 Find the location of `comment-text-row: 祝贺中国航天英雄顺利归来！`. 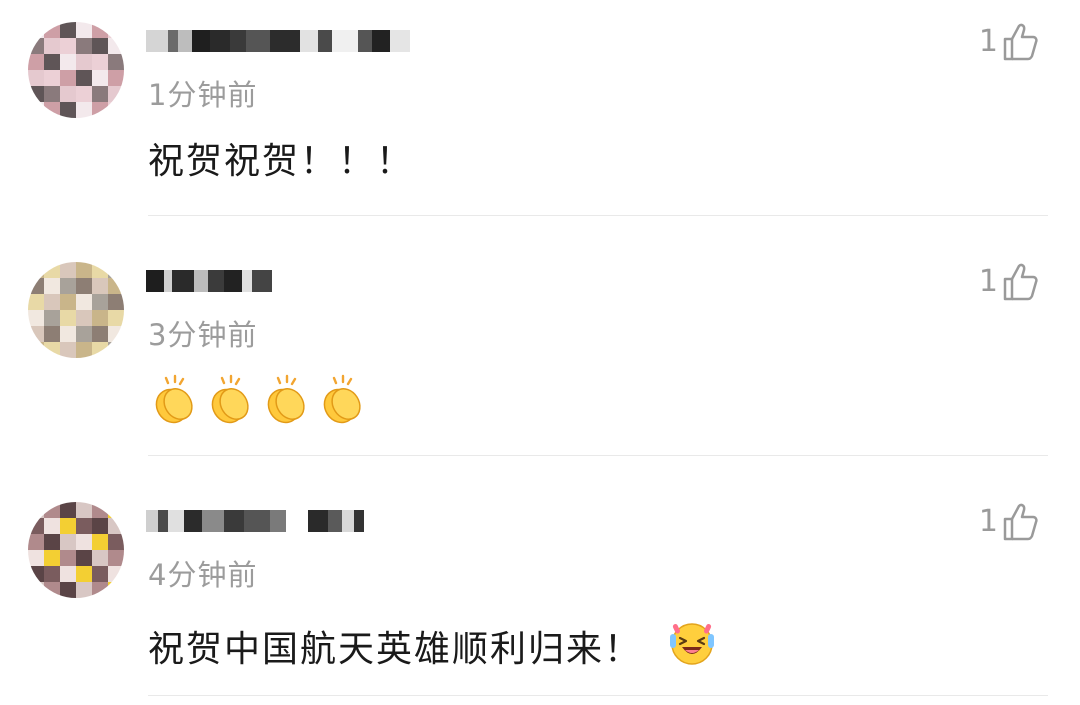

comment-text-row: 祝贺中国航天英雄顺利归来！ is located at coordinates (432, 649).